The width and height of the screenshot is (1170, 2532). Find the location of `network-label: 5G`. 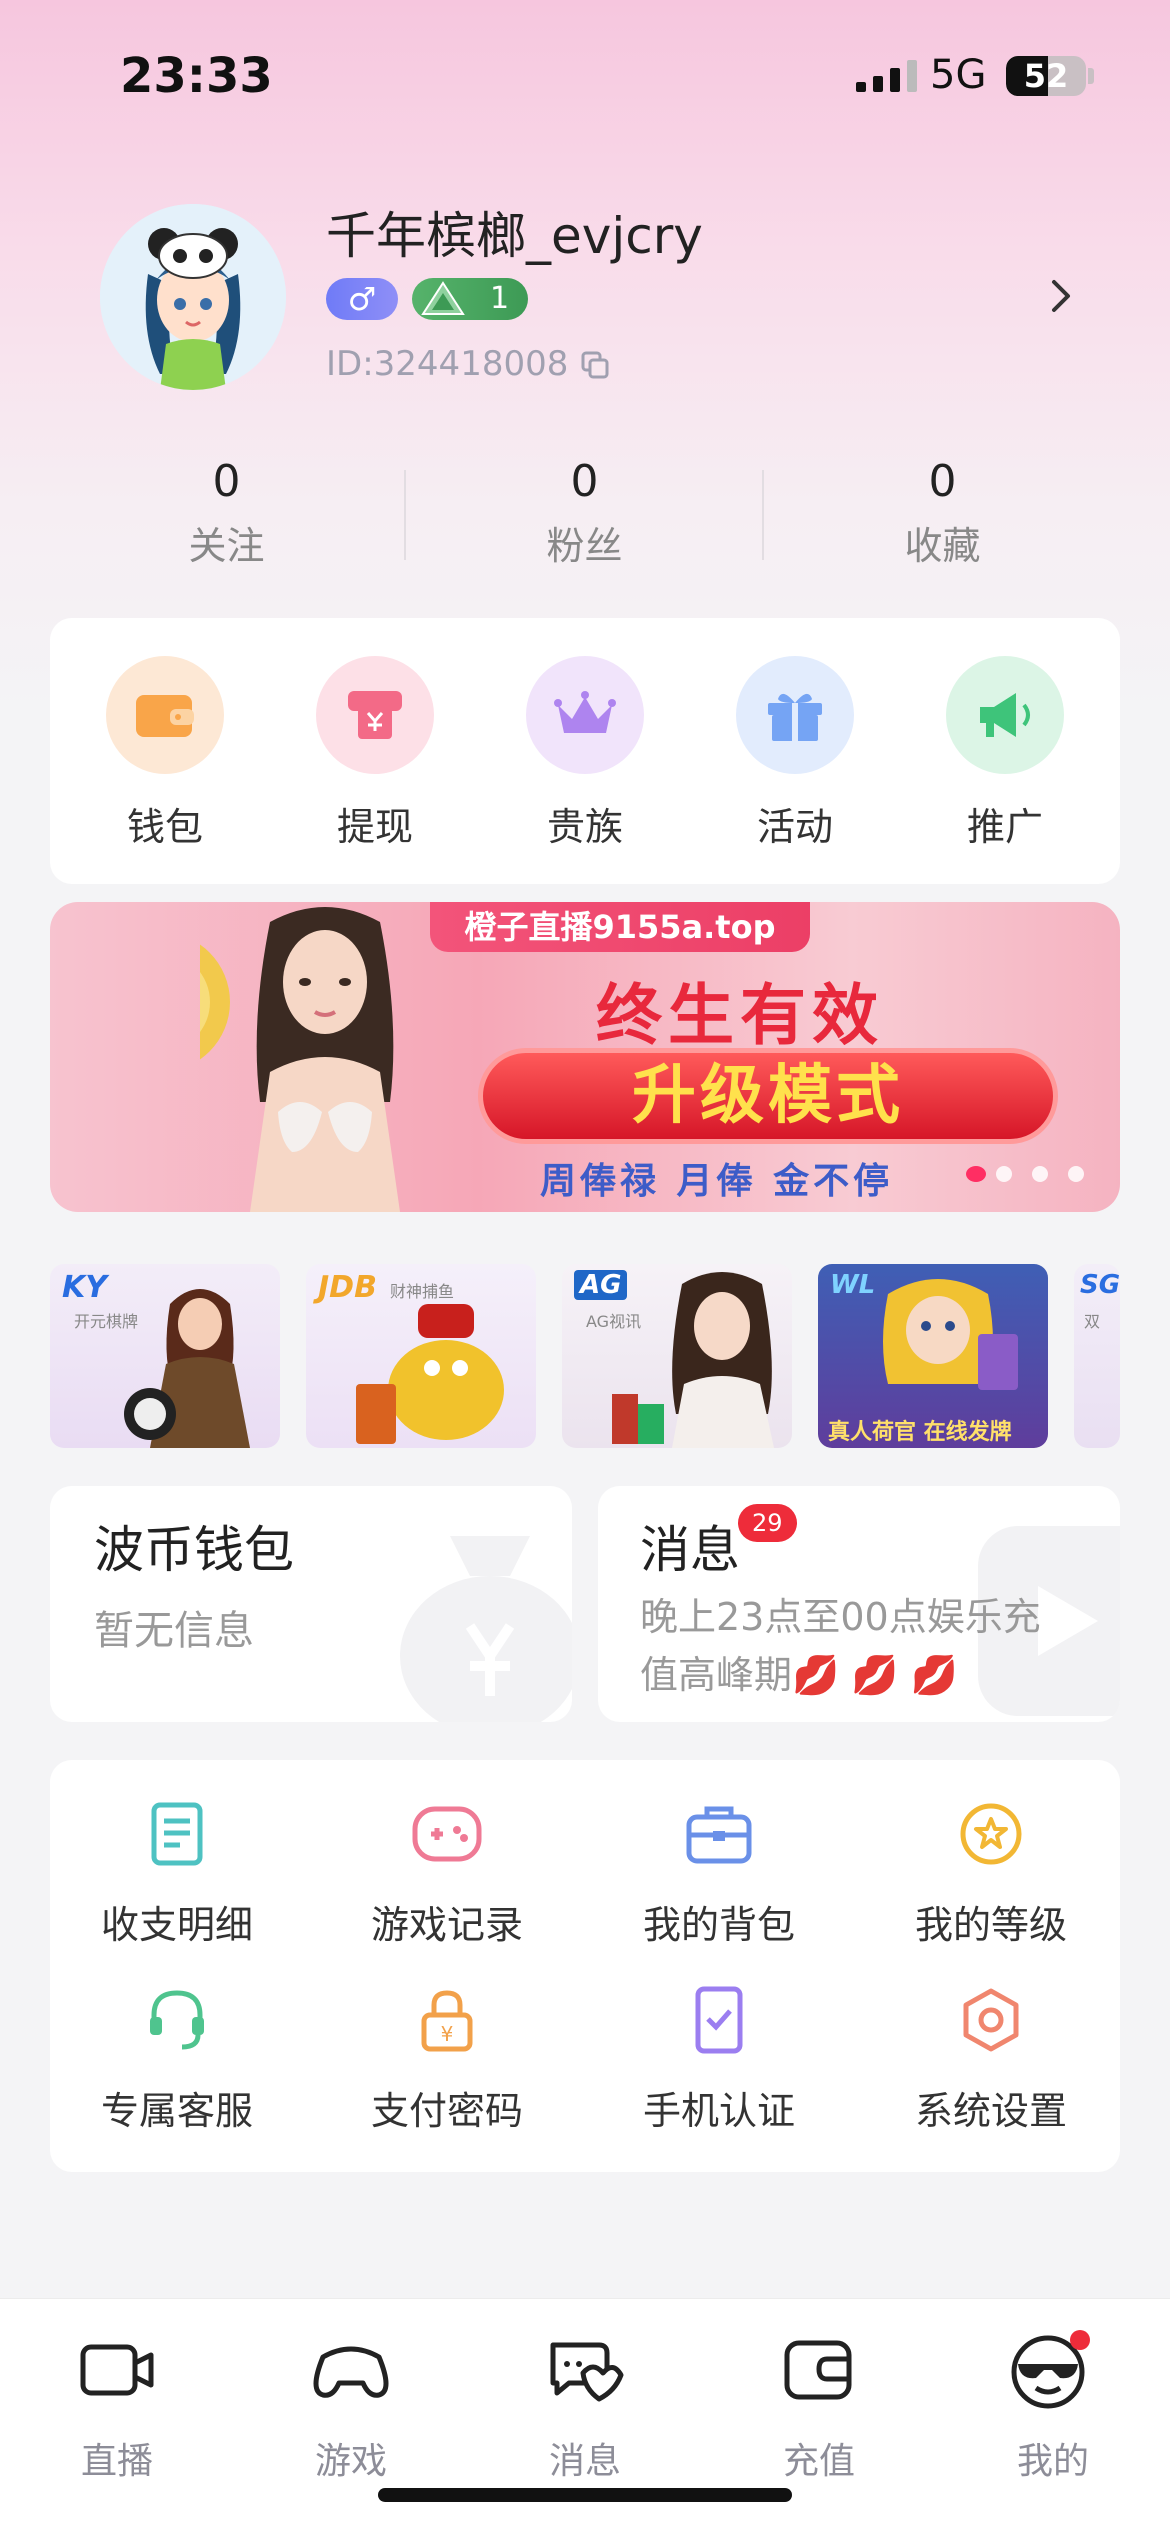

network-label: 5G is located at coordinates (958, 75).